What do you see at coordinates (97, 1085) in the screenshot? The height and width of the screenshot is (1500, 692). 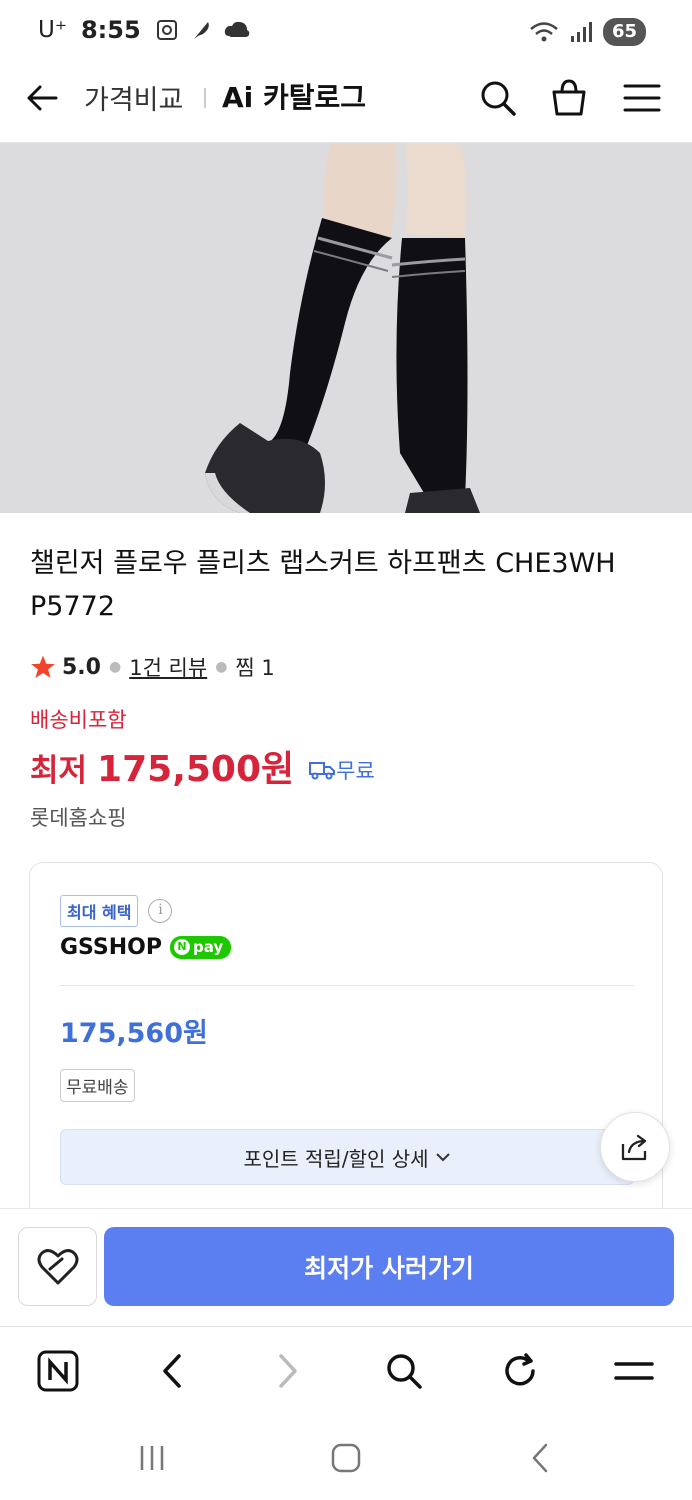 I see `free-shipping-tag: 무료배송` at bounding box center [97, 1085].